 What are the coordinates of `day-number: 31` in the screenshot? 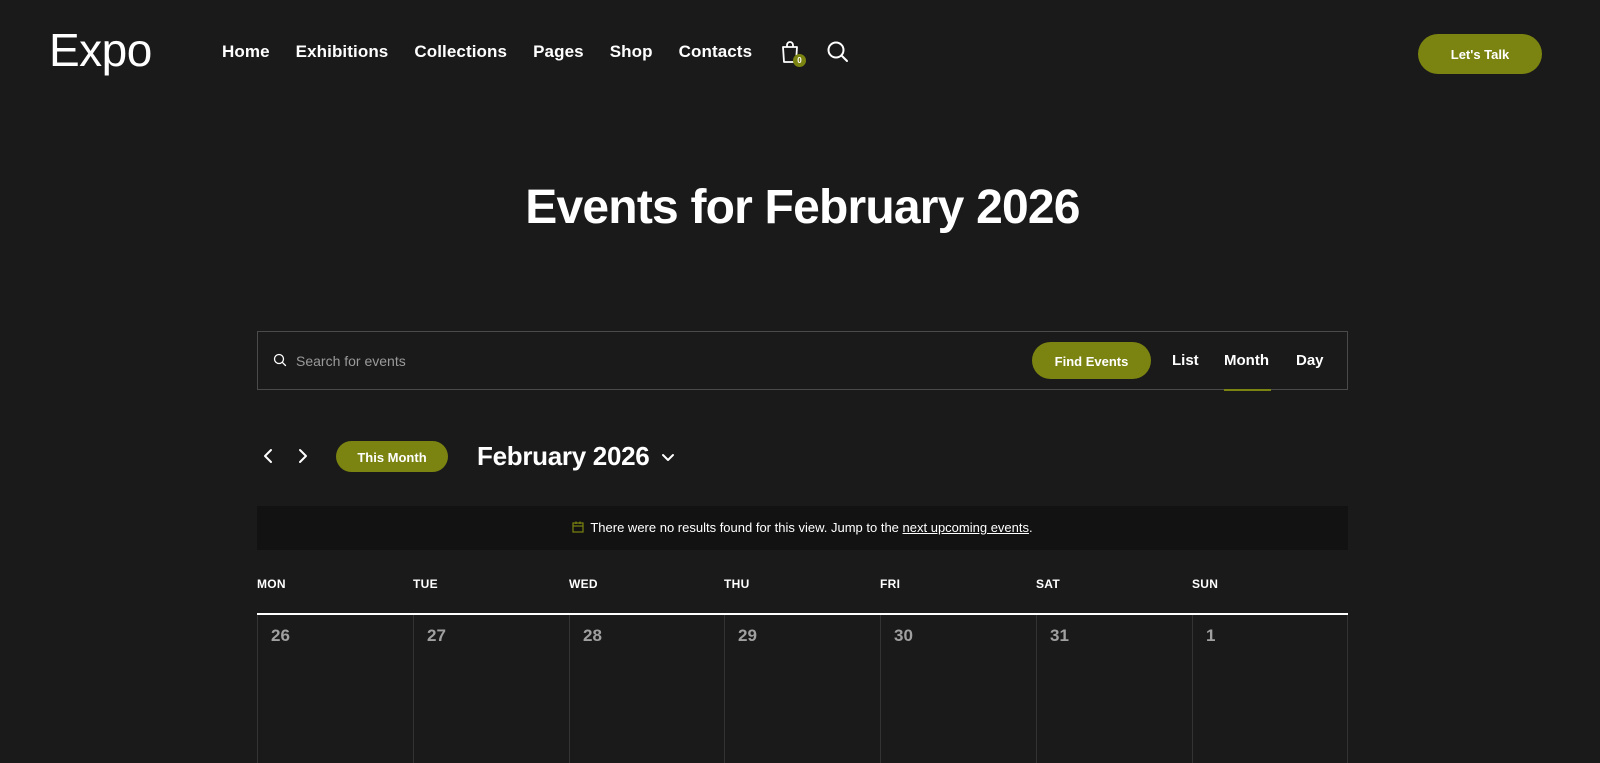 It's located at (1059, 635).